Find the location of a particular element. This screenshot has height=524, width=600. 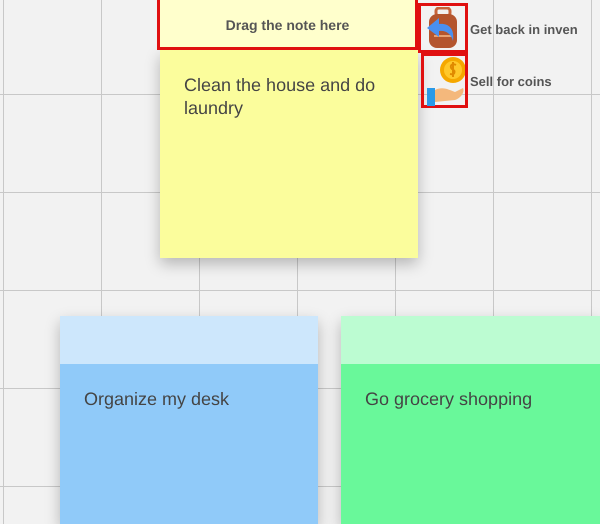

action-label: Sell for coins is located at coordinates (511, 82).